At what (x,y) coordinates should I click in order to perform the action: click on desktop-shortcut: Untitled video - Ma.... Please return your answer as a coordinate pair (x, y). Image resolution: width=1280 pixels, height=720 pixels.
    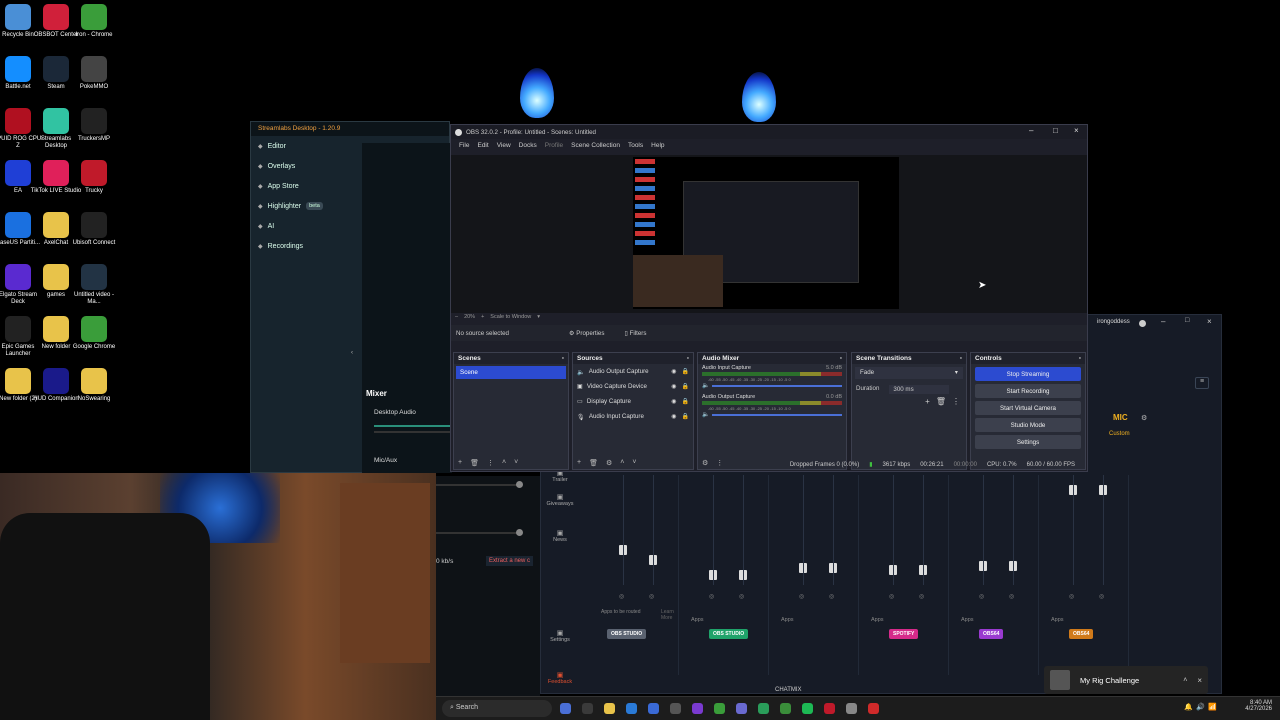
    Looking at the image, I should click on (94, 285).